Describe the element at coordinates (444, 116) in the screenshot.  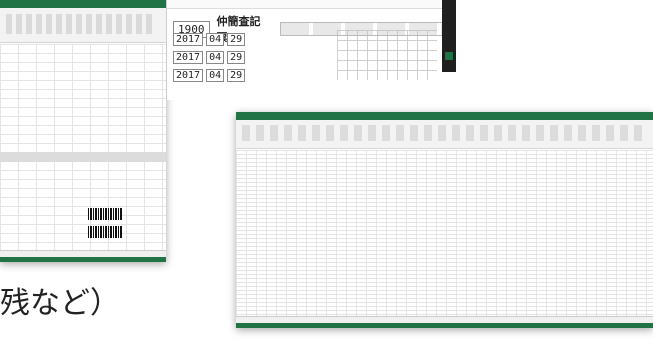
I see `right-titlebar` at that location.